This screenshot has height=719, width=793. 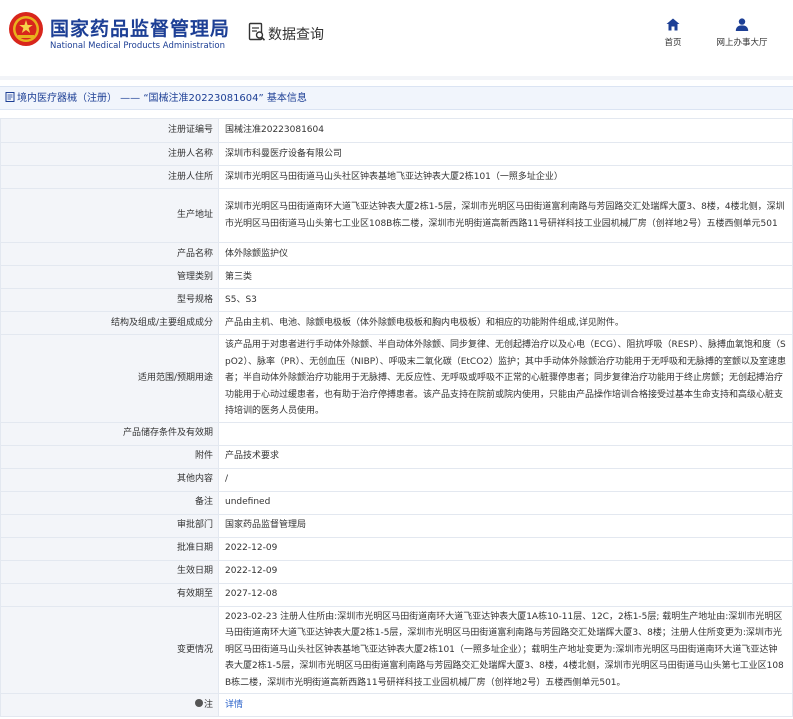 What do you see at coordinates (109, 433) in the screenshot?
I see `field-label: 产品储存条件及有效期` at bounding box center [109, 433].